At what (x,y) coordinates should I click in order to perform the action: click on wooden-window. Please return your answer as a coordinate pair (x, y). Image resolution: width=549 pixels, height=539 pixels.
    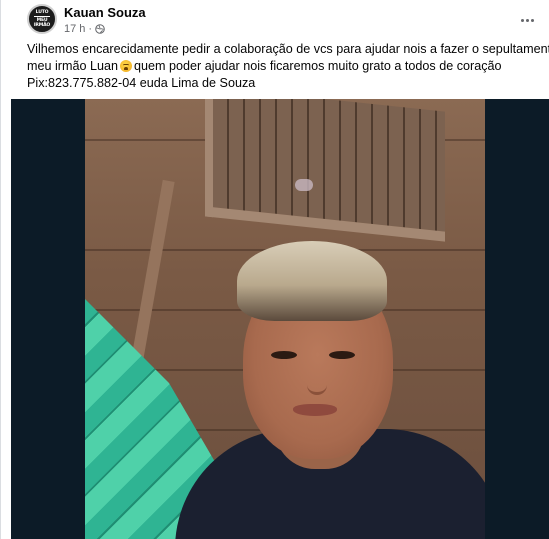
    Looking at the image, I should click on (325, 170).